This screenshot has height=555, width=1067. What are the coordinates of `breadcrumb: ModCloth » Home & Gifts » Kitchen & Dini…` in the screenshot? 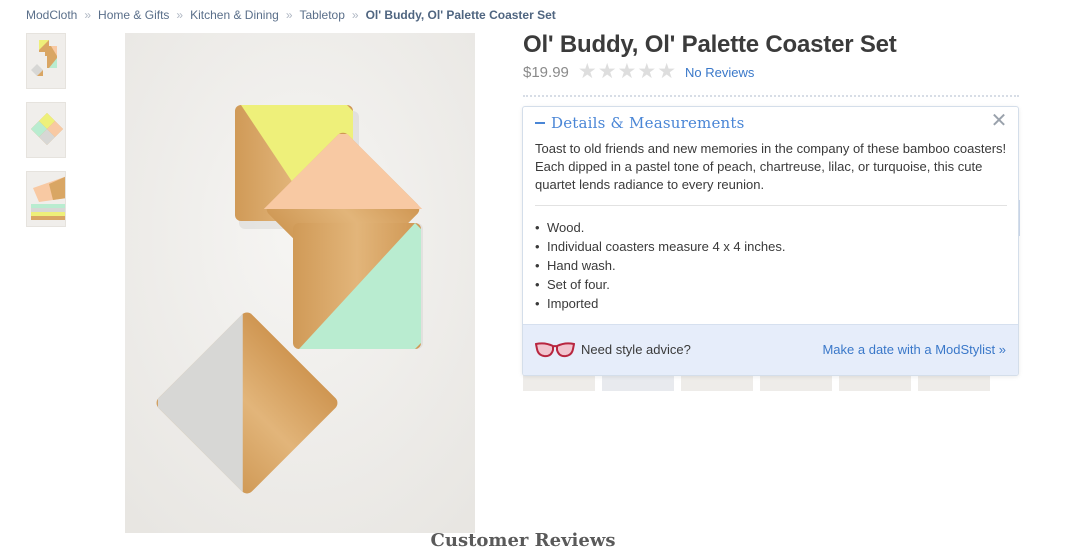 It's located at (291, 15).